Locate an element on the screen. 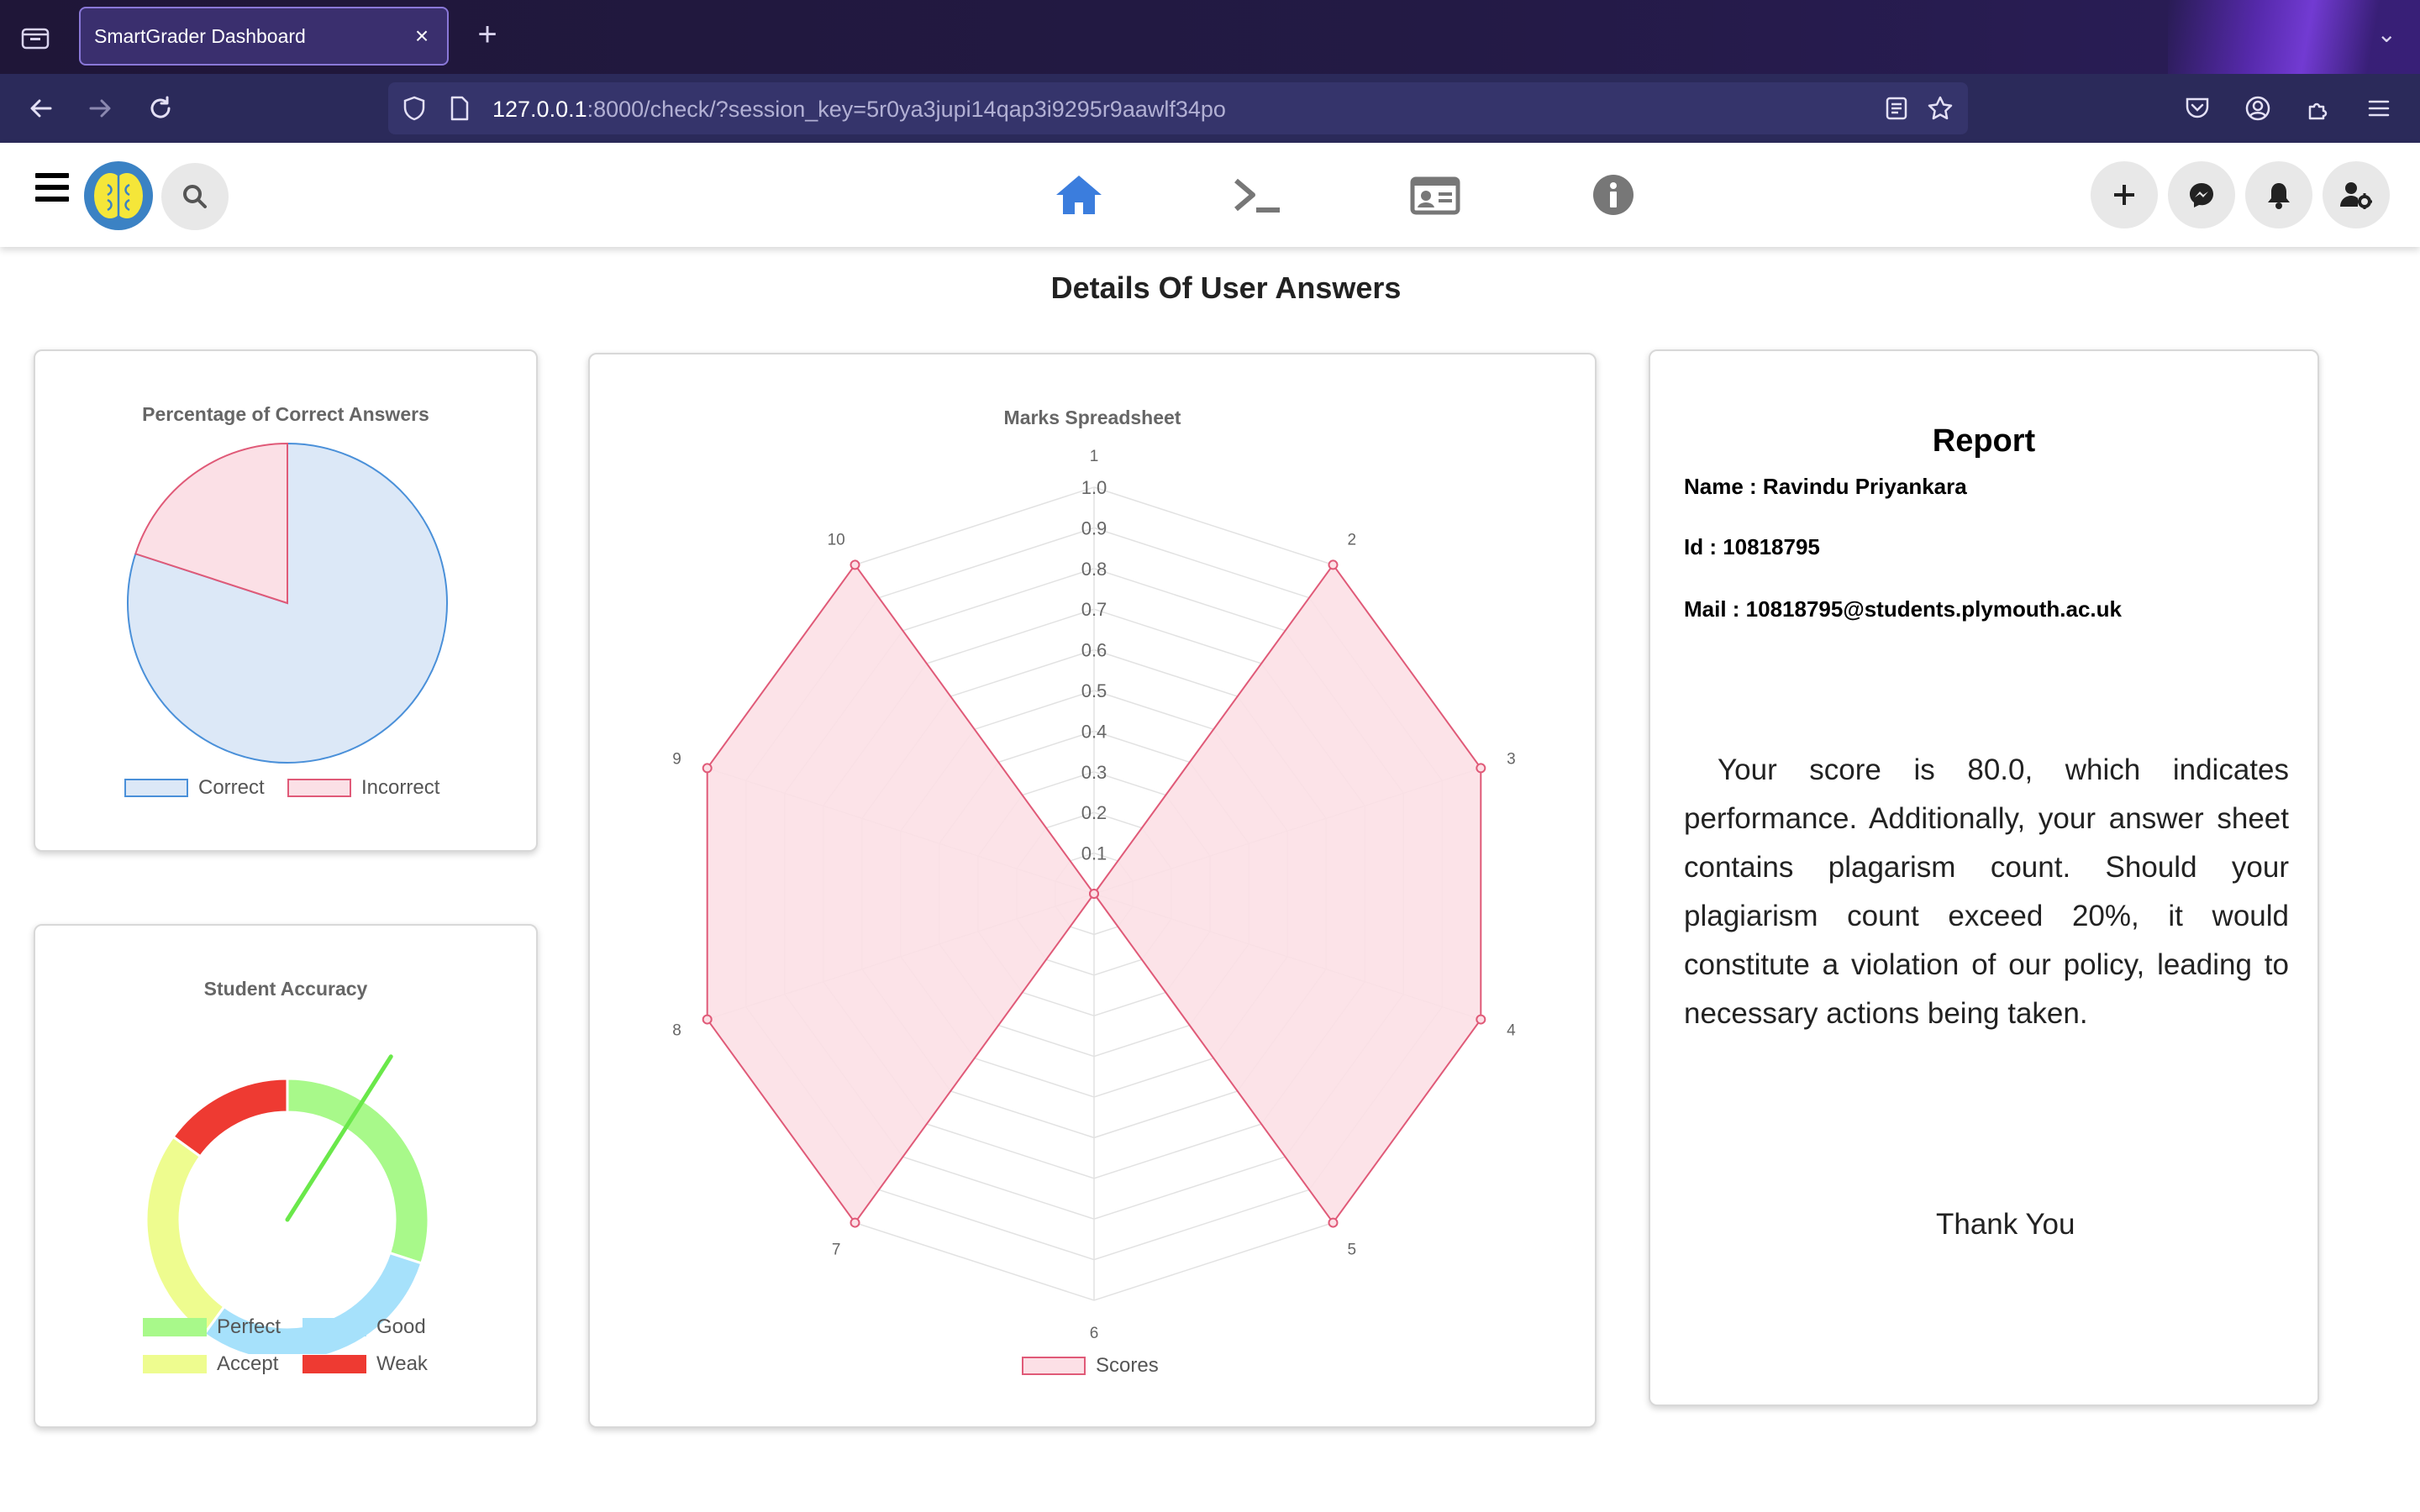 This screenshot has height=1512, width=2420. browser-tab: SmartGrader Dashboard × is located at coordinates (264, 36).